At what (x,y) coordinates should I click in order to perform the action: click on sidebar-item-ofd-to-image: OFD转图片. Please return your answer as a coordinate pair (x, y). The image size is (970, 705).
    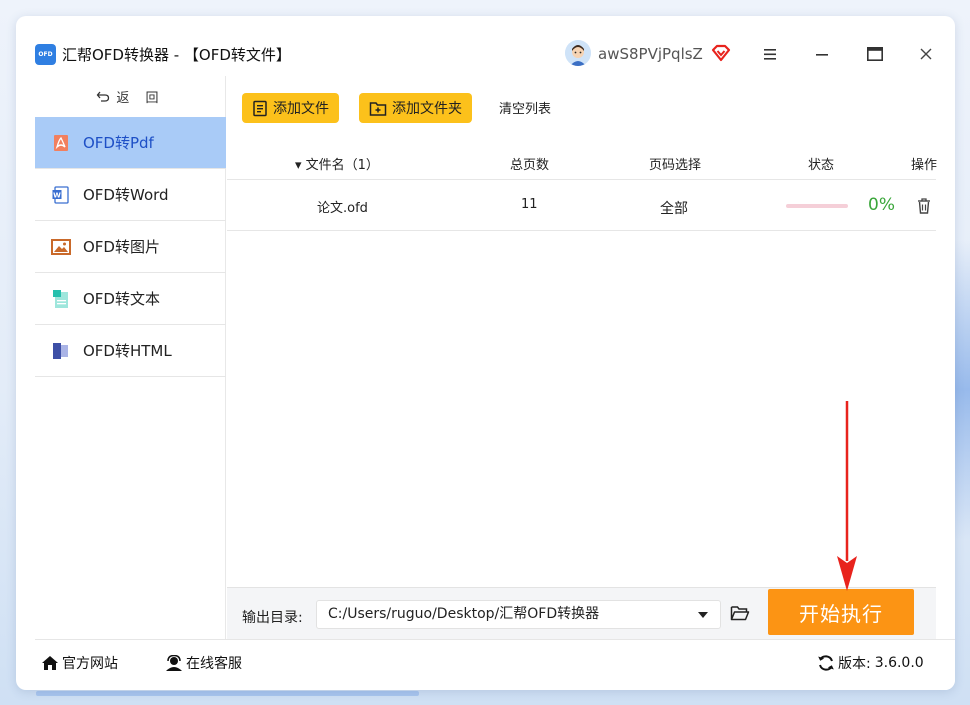
    Looking at the image, I should click on (130, 247).